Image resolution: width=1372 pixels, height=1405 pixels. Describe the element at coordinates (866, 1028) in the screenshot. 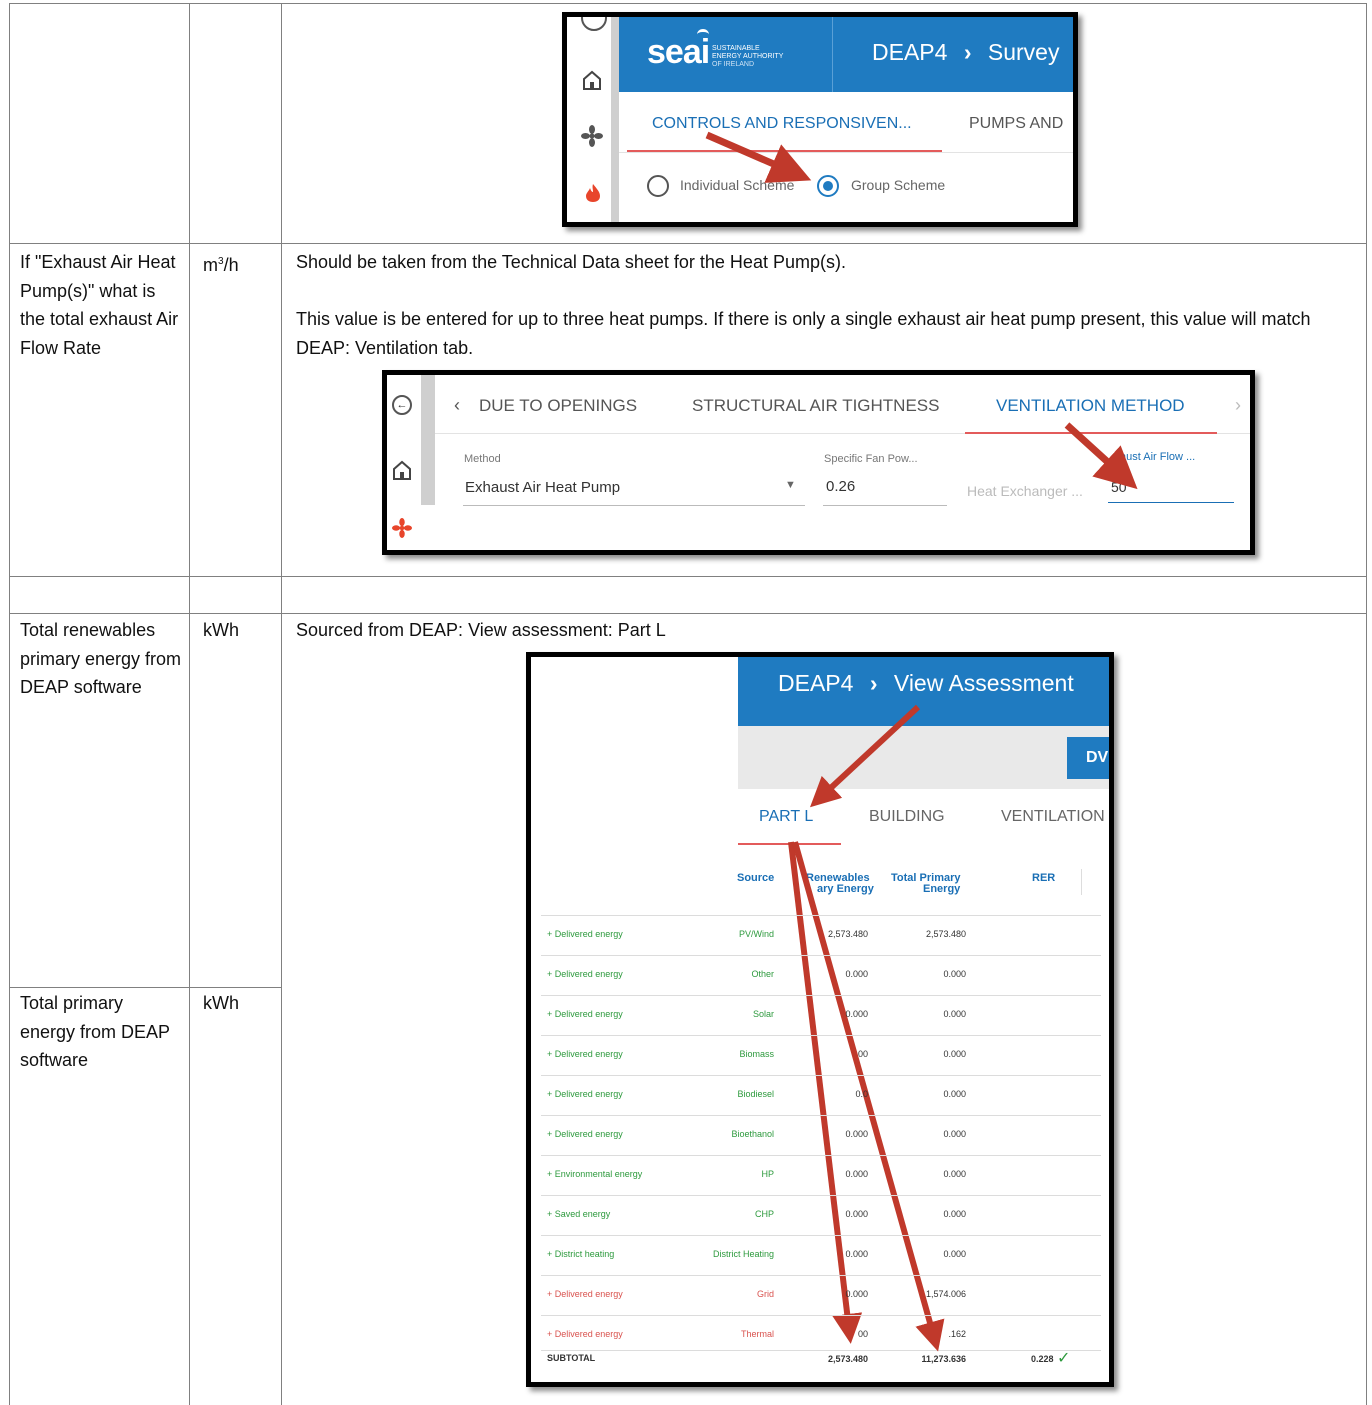

I see `annotation-arrows` at that location.